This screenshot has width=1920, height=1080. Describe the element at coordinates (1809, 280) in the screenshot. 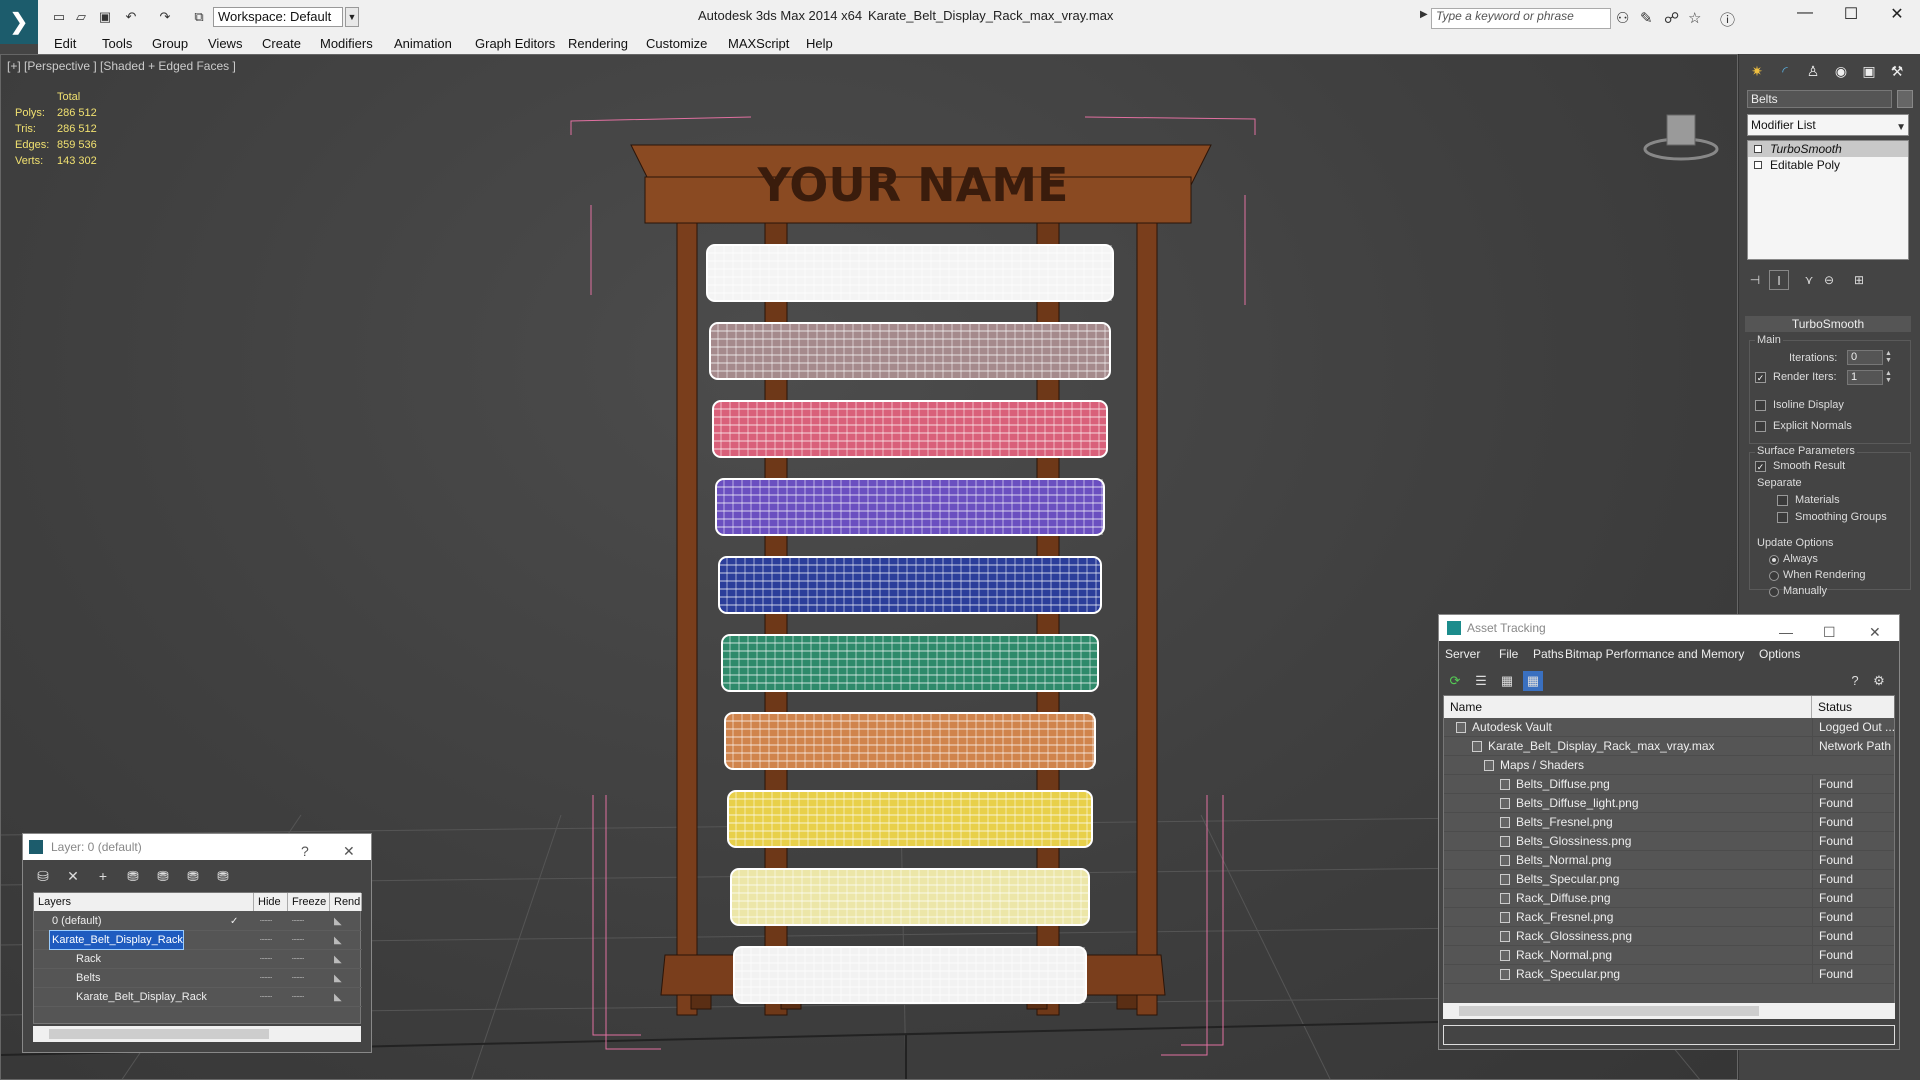

I see `make-unique-icon: ⋎` at that location.